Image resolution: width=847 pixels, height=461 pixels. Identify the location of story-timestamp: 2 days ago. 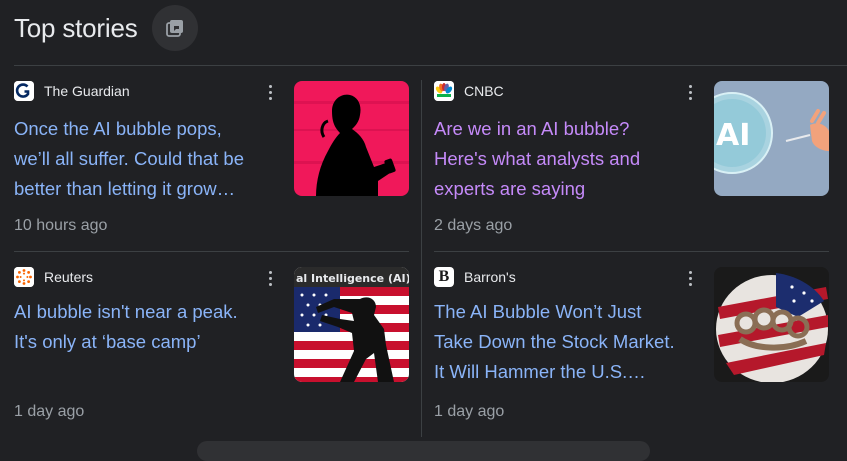
(473, 225).